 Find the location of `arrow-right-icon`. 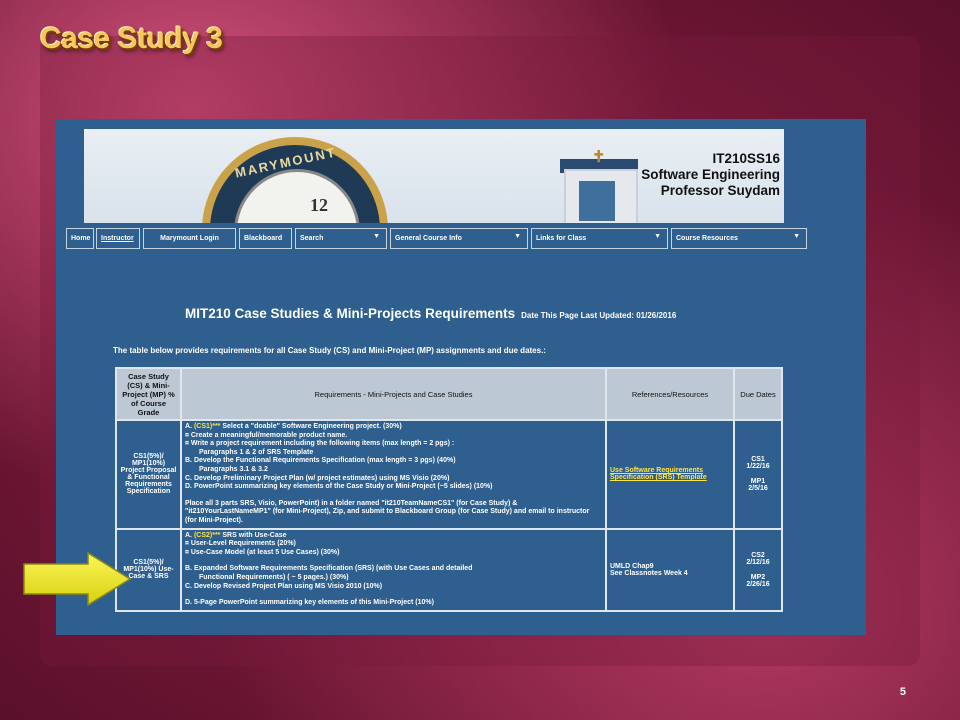

arrow-right-icon is located at coordinates (77, 579).